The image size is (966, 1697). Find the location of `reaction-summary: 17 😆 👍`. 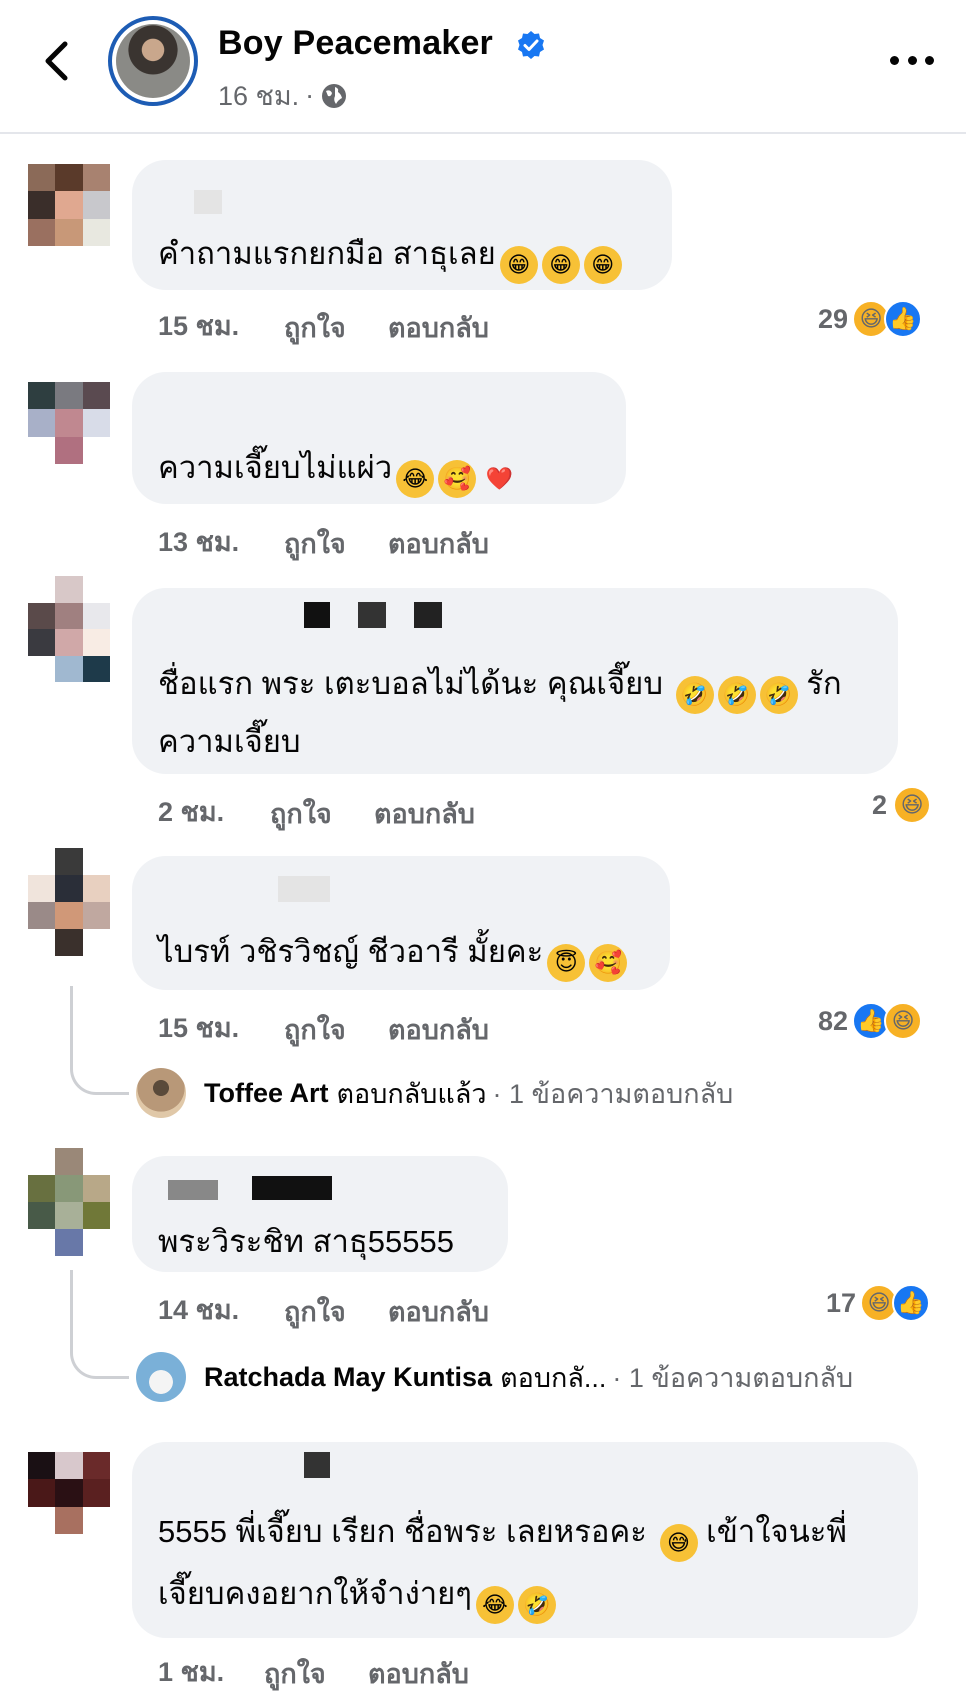

reaction-summary: 17 😆 👍 is located at coordinates (878, 1303).